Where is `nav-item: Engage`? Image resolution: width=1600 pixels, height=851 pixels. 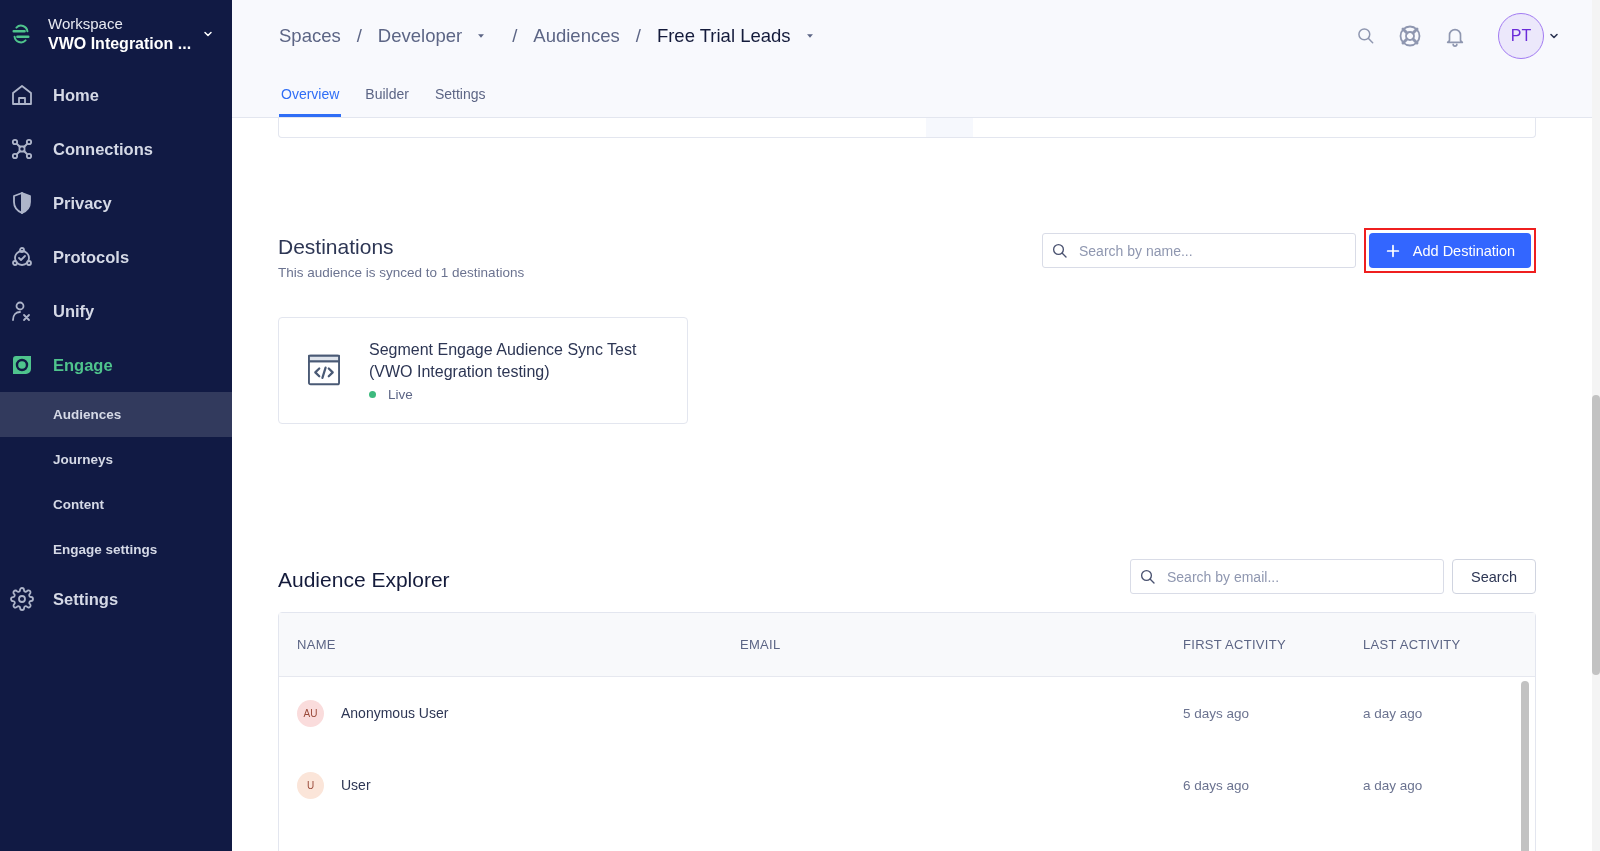 nav-item: Engage is located at coordinates (116, 365).